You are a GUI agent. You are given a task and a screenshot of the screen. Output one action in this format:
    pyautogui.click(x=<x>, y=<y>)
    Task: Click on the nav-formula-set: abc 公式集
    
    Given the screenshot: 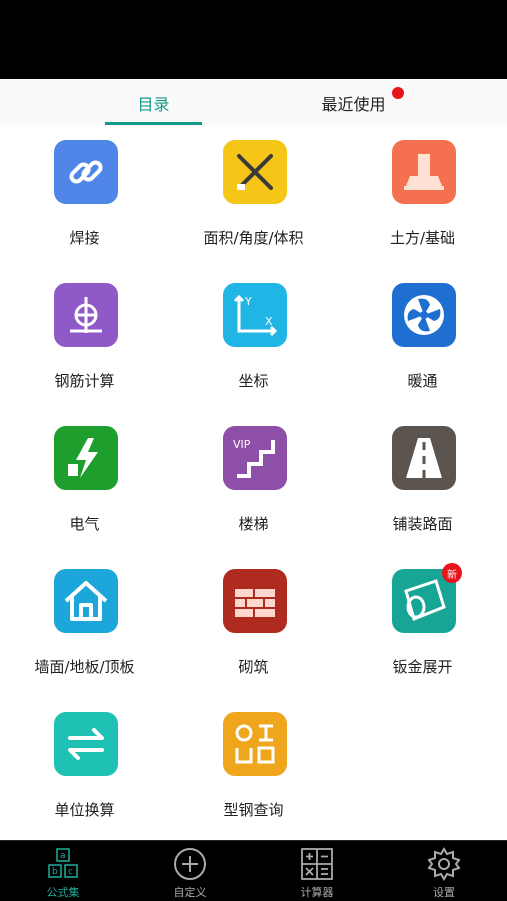 What is the action you would take?
    pyautogui.click(x=63, y=871)
    